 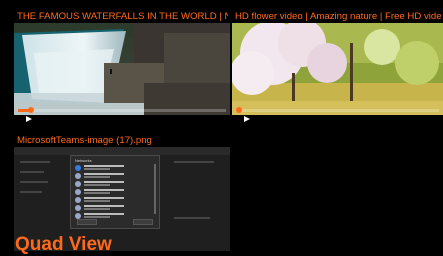 What do you see at coordinates (63, 244) in the screenshot?
I see `quad-view-label: Quad View` at bounding box center [63, 244].